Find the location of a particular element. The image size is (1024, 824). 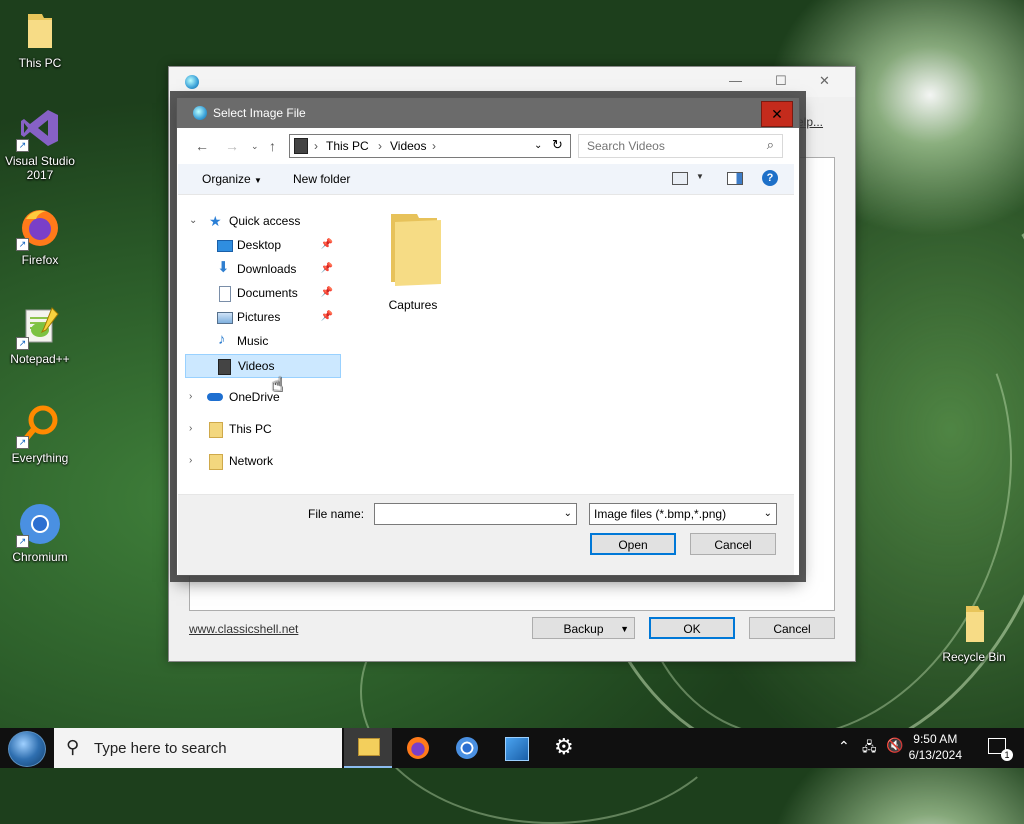

nav-videos: Videos is located at coordinates (263, 366).